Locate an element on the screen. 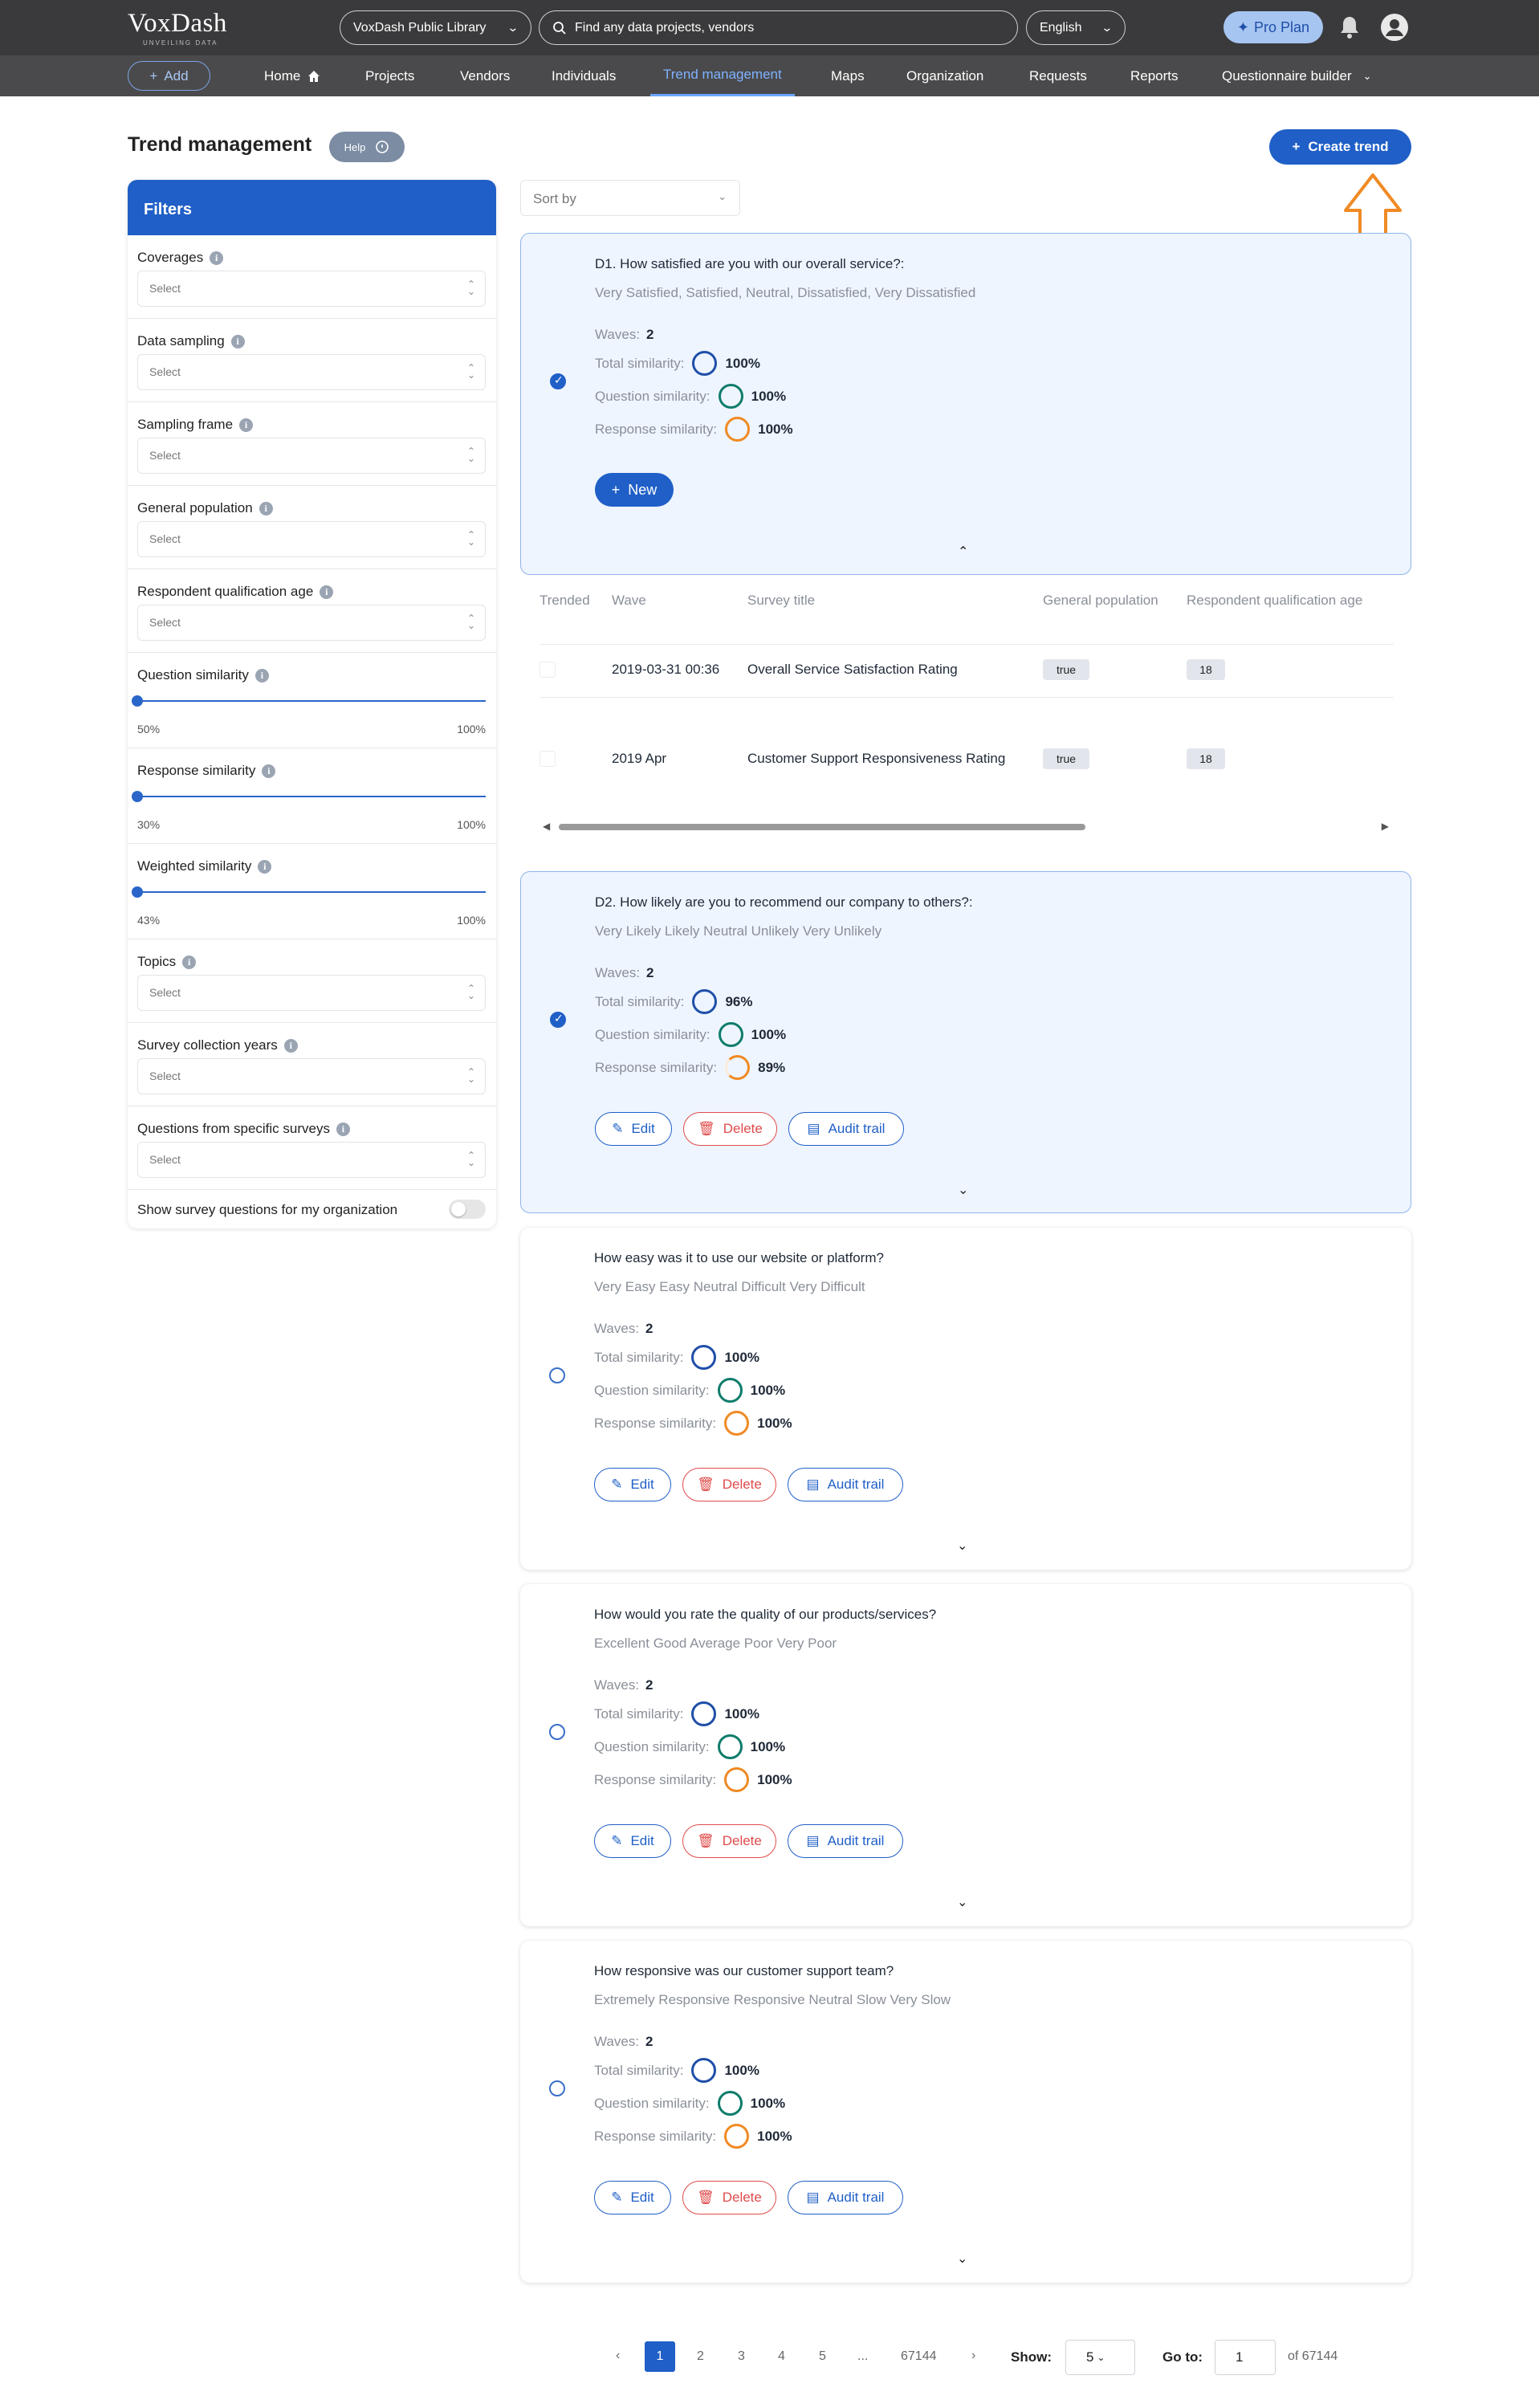  nav-reports: Reports is located at coordinates (1154, 75).